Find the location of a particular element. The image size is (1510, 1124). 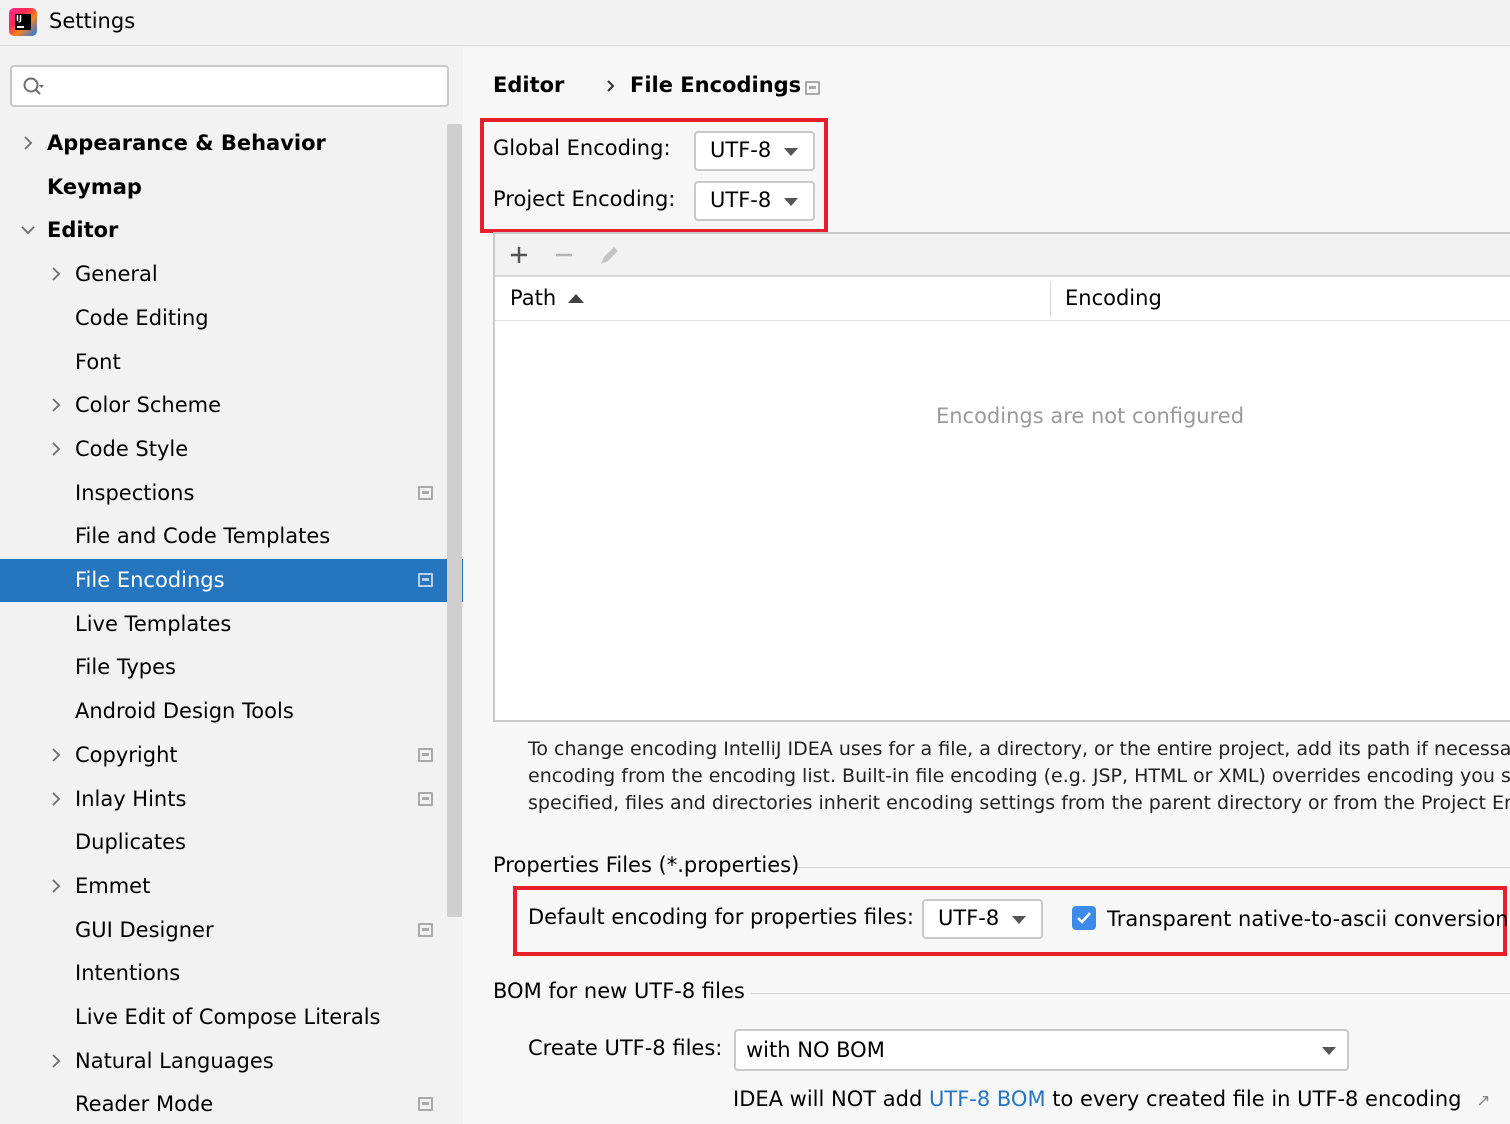

properties-encoding-select: UTF-8 is located at coordinates (982, 919).